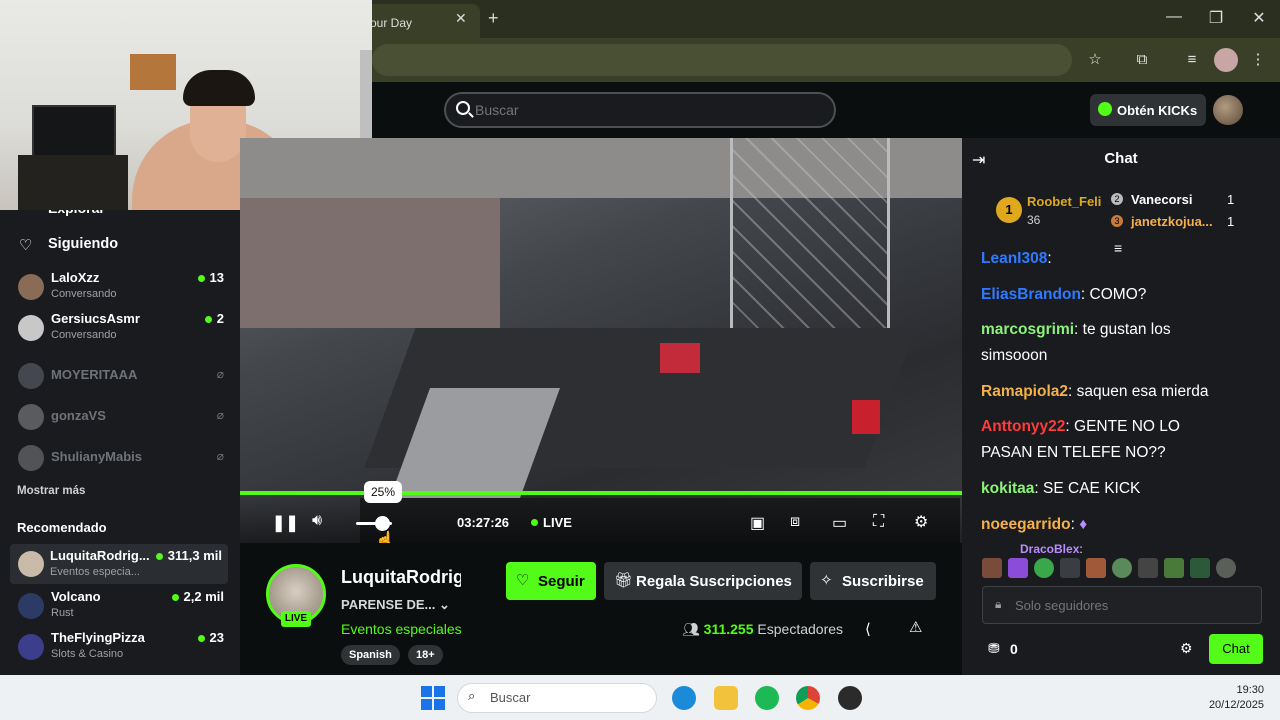 The width and height of the screenshot is (1280, 720). I want to click on player-controls, so click(601, 519).